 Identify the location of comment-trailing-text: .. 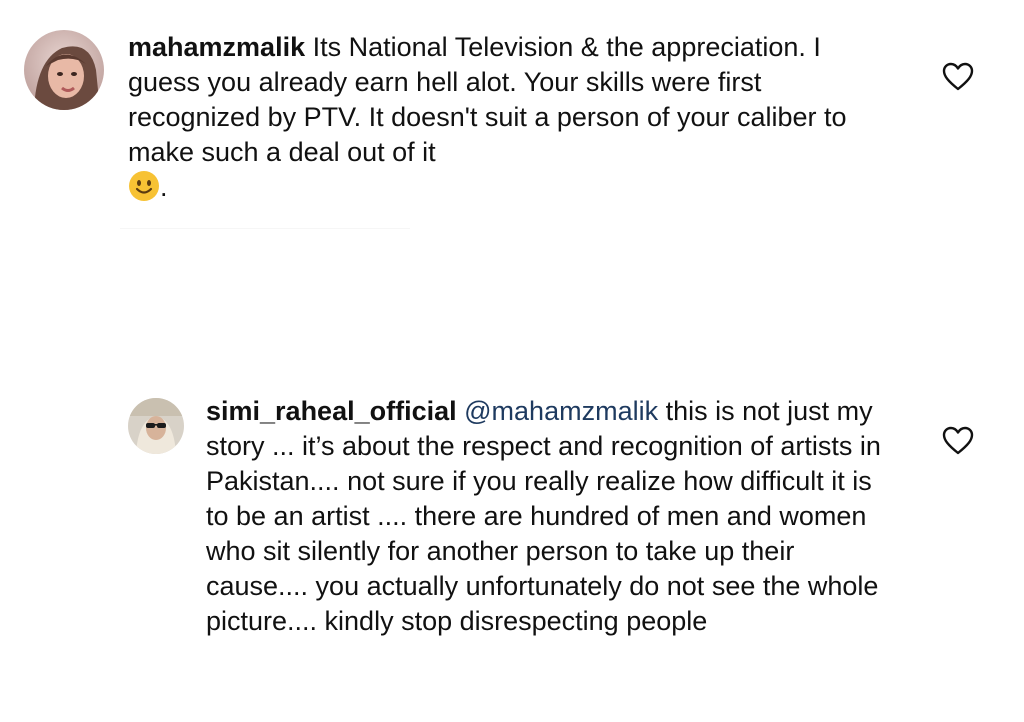
(164, 187).